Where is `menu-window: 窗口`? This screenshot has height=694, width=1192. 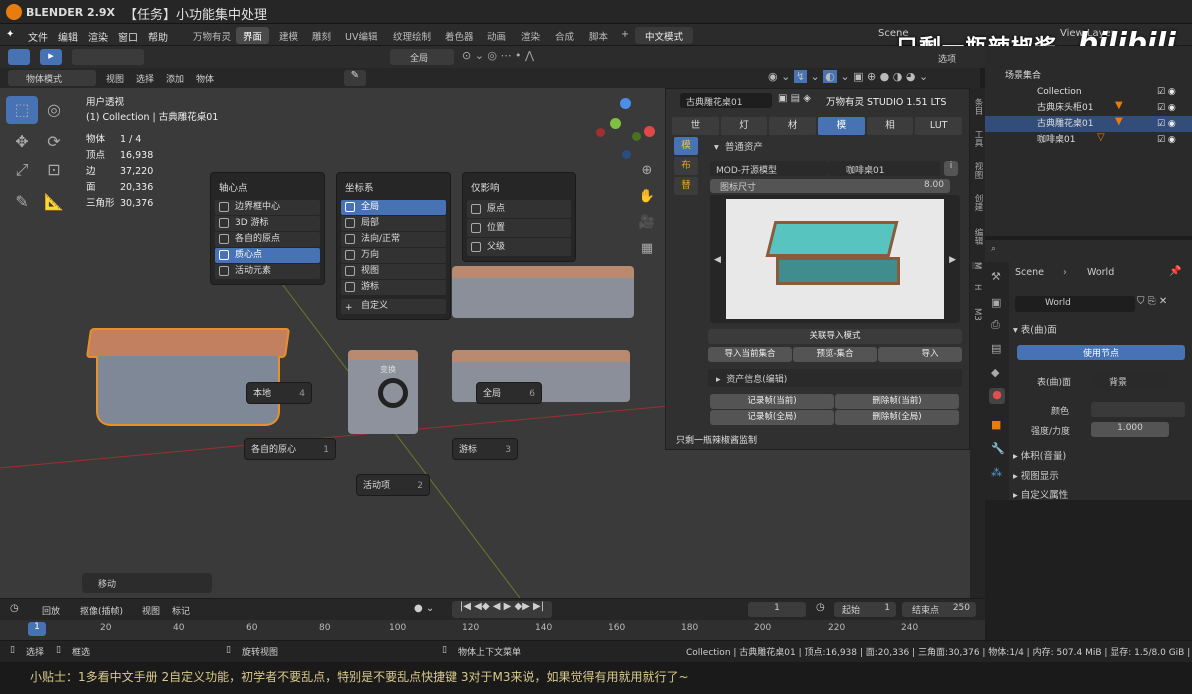 menu-window: 窗口 is located at coordinates (128, 36).